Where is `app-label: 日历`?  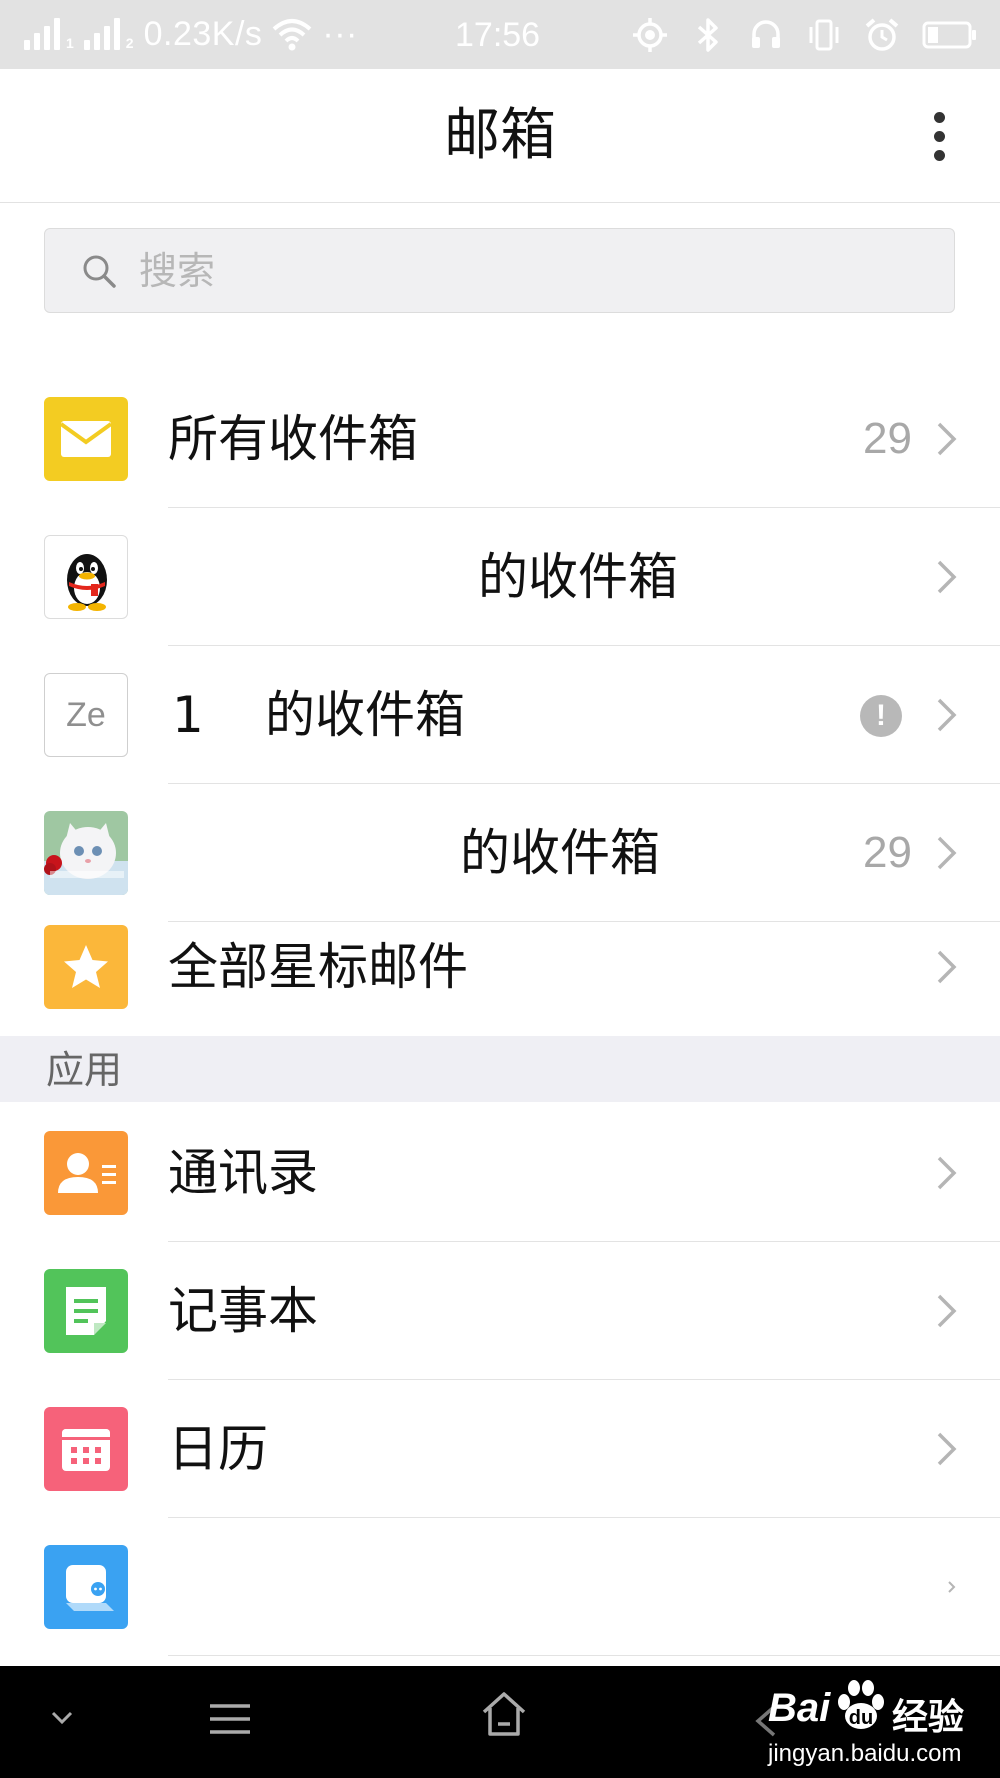 app-label: 日历 is located at coordinates (218, 1449).